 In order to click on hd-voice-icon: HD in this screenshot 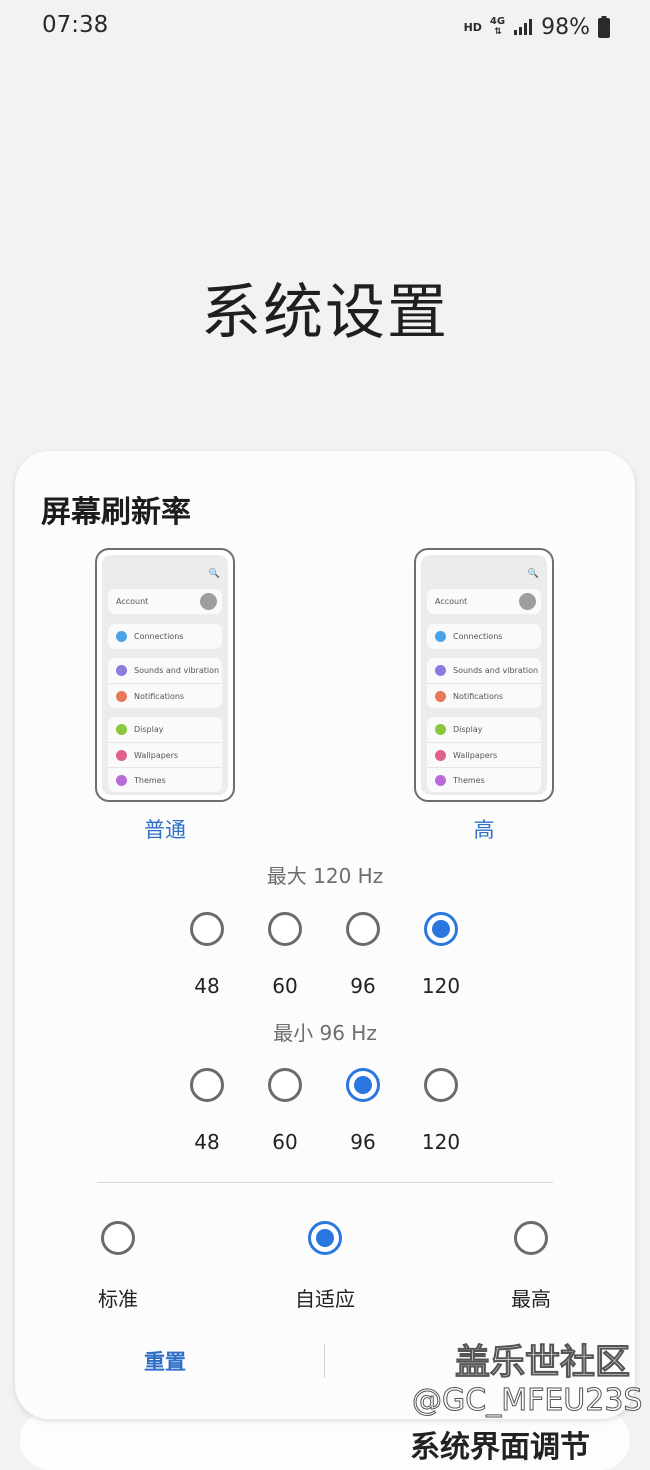, I will do `click(472, 27)`.